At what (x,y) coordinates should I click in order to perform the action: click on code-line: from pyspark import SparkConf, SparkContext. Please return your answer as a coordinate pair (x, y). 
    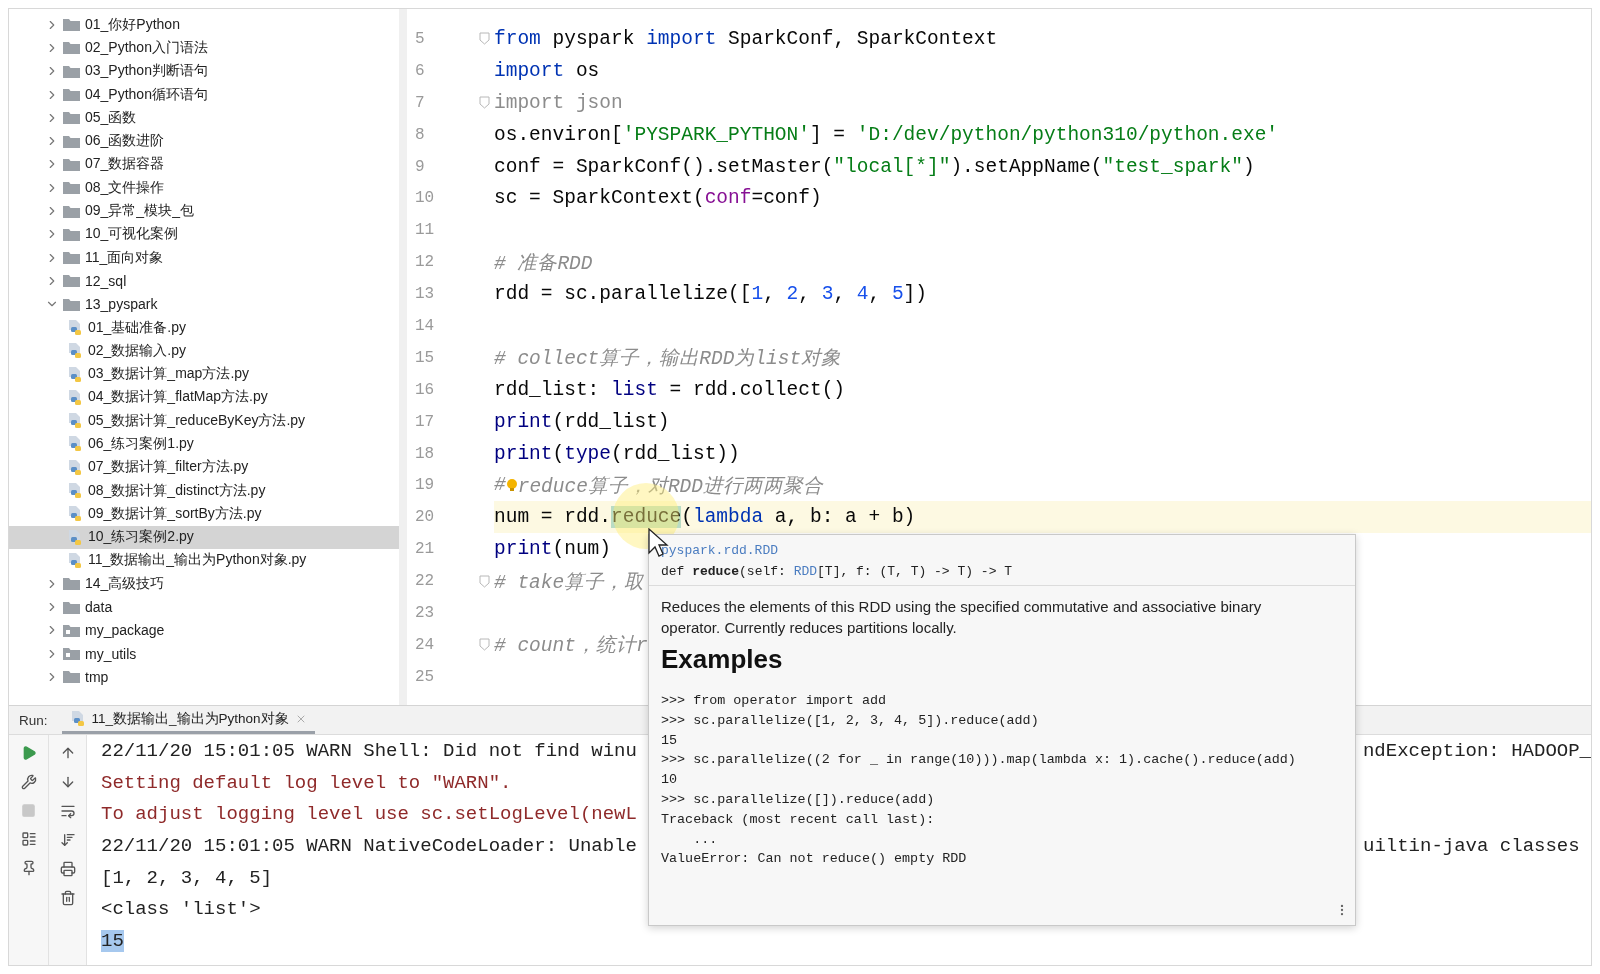
    Looking at the image, I should click on (746, 38).